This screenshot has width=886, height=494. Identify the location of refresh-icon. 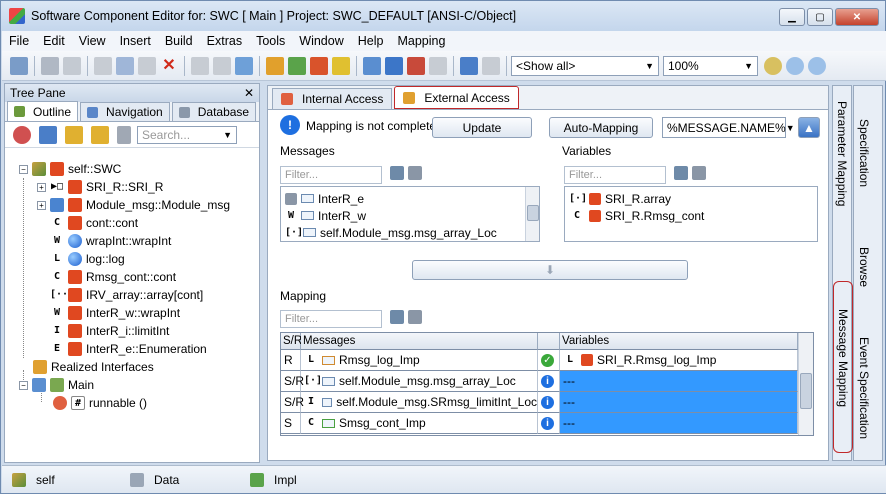
(244, 65).